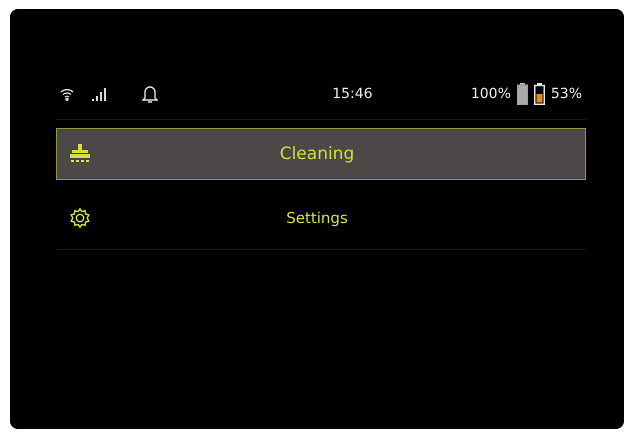  I want to click on brush-icon, so click(80, 154).